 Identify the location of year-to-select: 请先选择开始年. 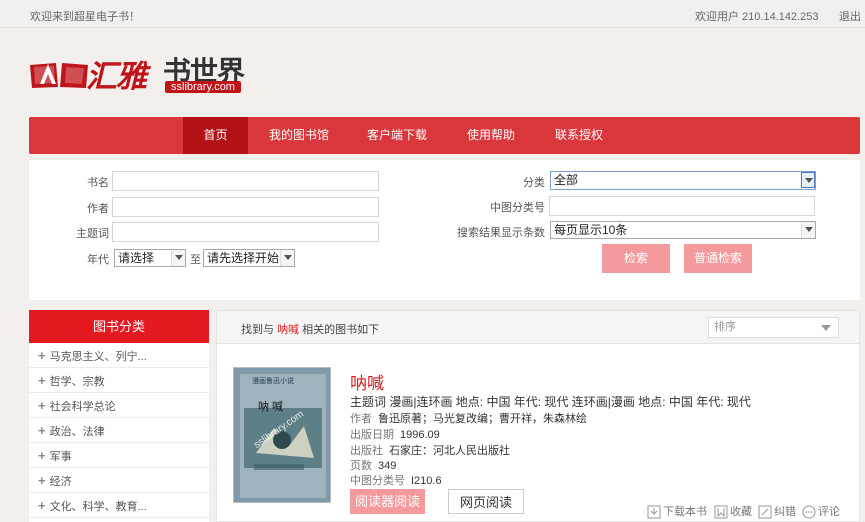
(249, 258).